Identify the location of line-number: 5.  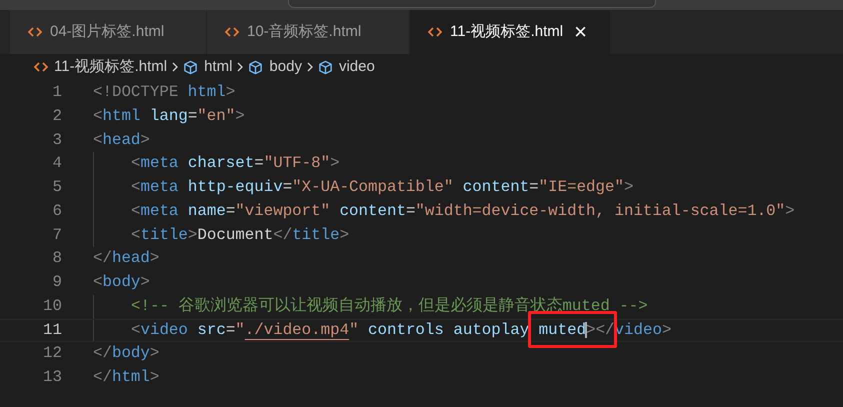
(57, 187).